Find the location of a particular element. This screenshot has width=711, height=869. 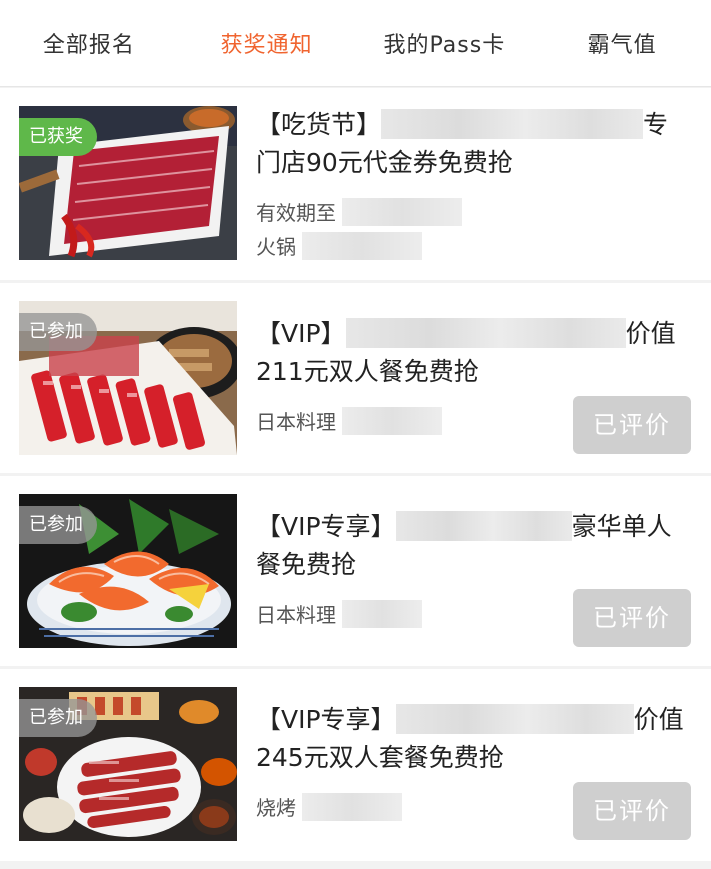

tab-bar: 全部报名 获奖通知 我的Pass卡 霸气值 is located at coordinates (355, 43).